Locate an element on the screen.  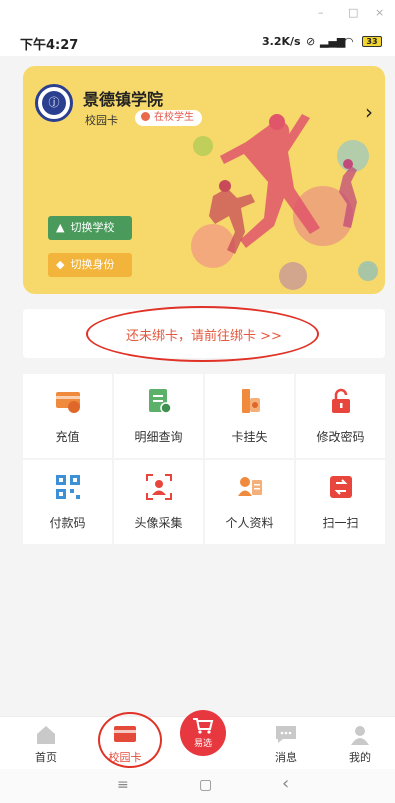
school-name: 景德镇学院 is located at coordinates (123, 99).